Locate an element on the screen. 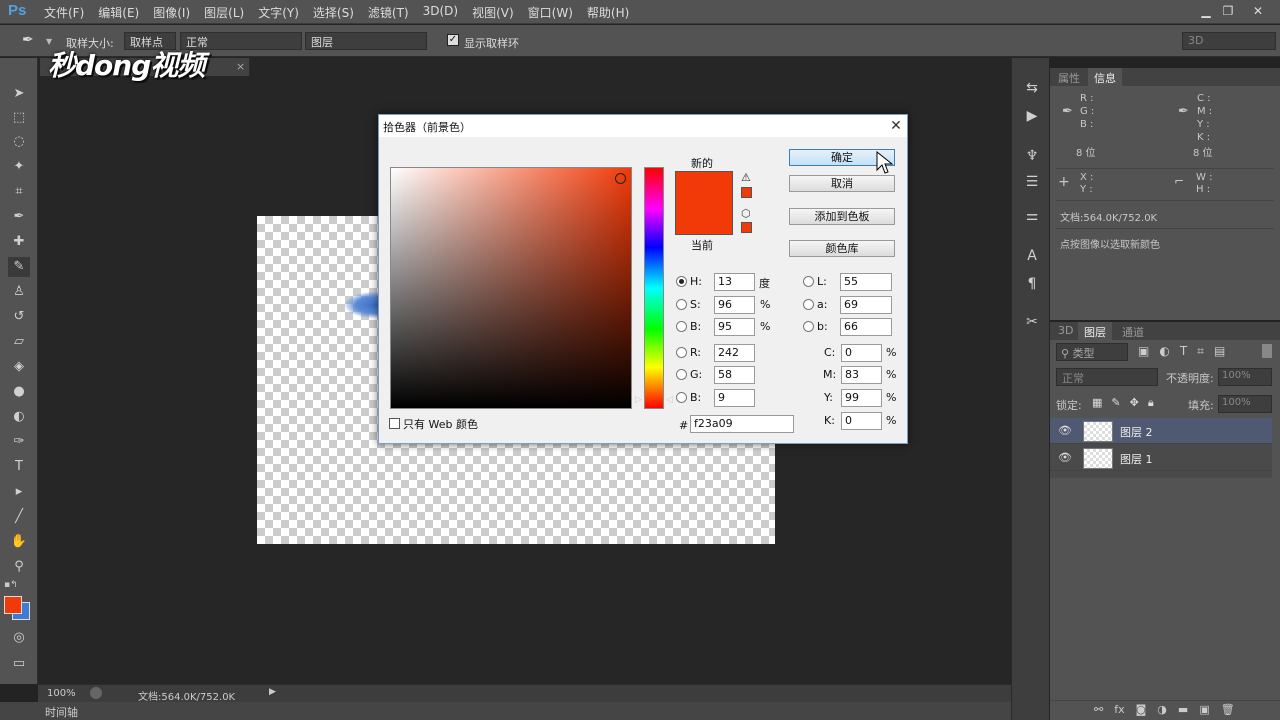 The width and height of the screenshot is (1280, 720). tab-layers: 图层 is located at coordinates (1095, 331).